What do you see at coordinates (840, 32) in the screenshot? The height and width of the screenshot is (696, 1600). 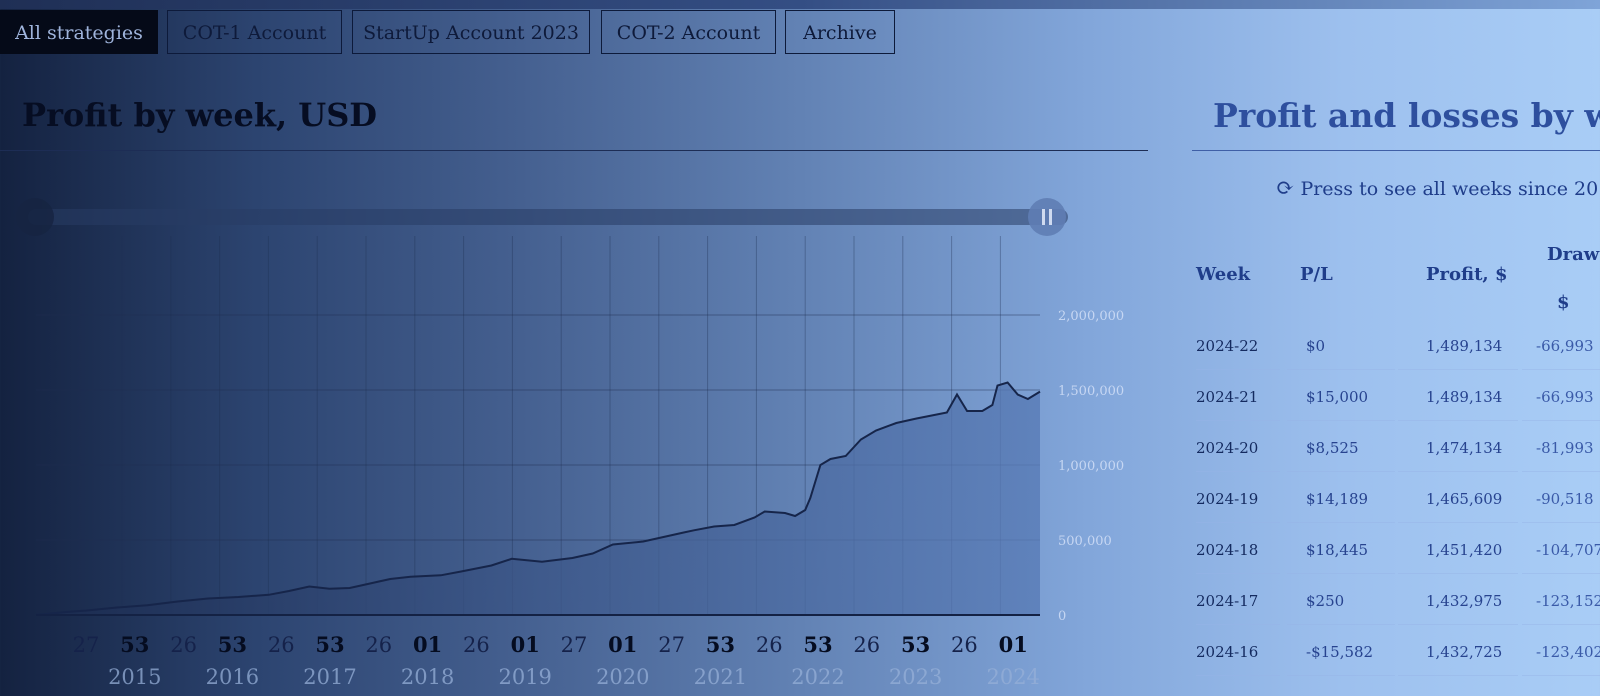 I see `tab-archive: Archive` at bounding box center [840, 32].